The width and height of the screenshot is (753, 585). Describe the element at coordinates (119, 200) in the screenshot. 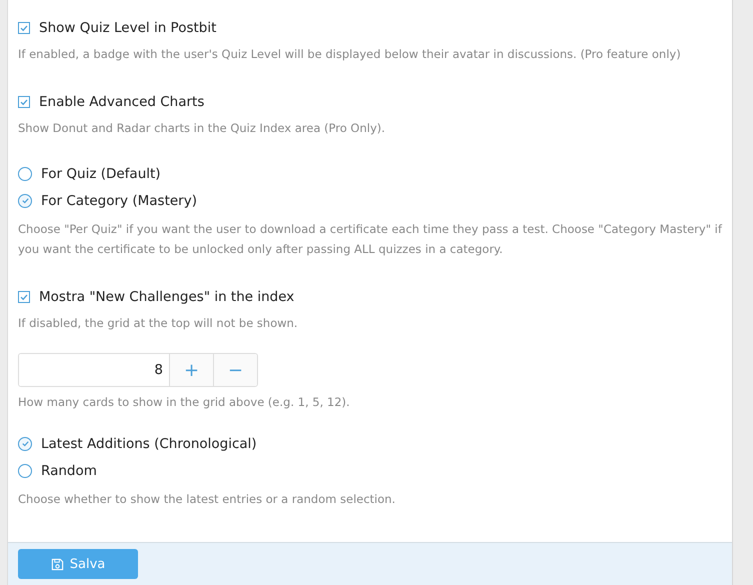

I see `radio-label: For Category (Mastery)` at that location.